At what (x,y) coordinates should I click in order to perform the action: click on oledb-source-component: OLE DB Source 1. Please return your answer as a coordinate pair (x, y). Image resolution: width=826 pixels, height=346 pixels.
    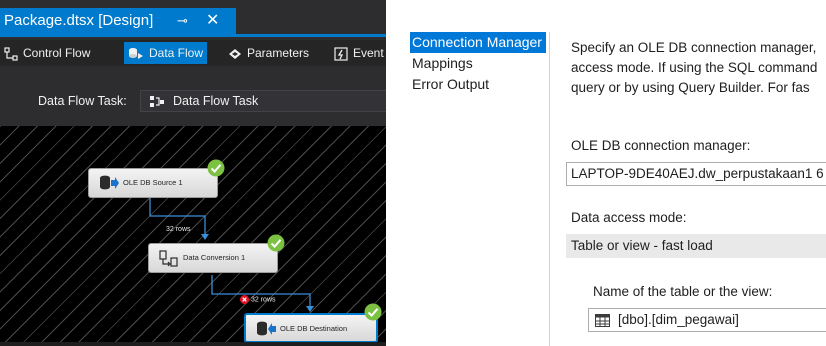
    Looking at the image, I should click on (156, 178).